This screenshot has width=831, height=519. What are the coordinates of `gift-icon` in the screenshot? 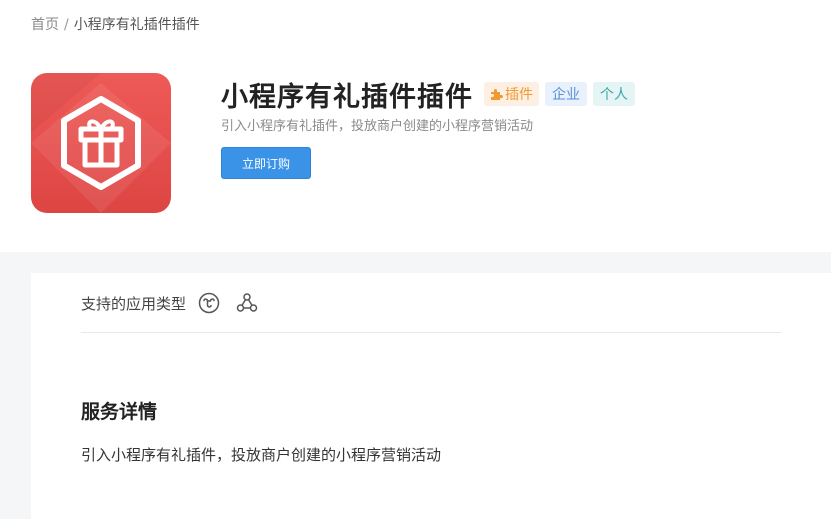 It's located at (101, 143).